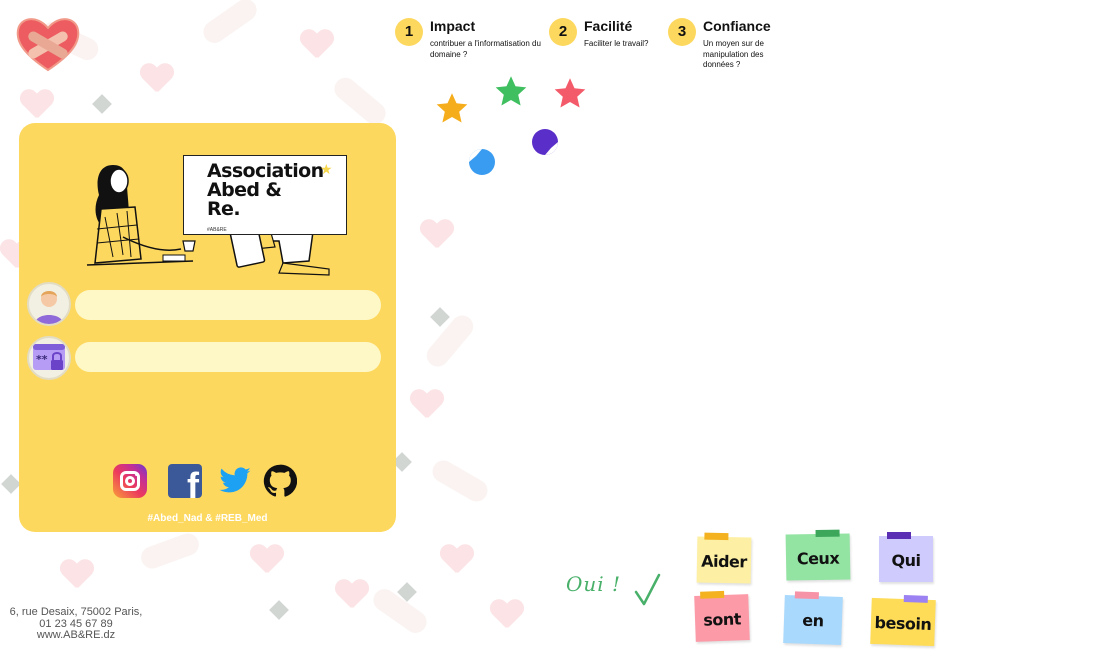 The height and width of the screenshot is (650, 1100). I want to click on website-line: www.AB&RE.dz, so click(76, 635).